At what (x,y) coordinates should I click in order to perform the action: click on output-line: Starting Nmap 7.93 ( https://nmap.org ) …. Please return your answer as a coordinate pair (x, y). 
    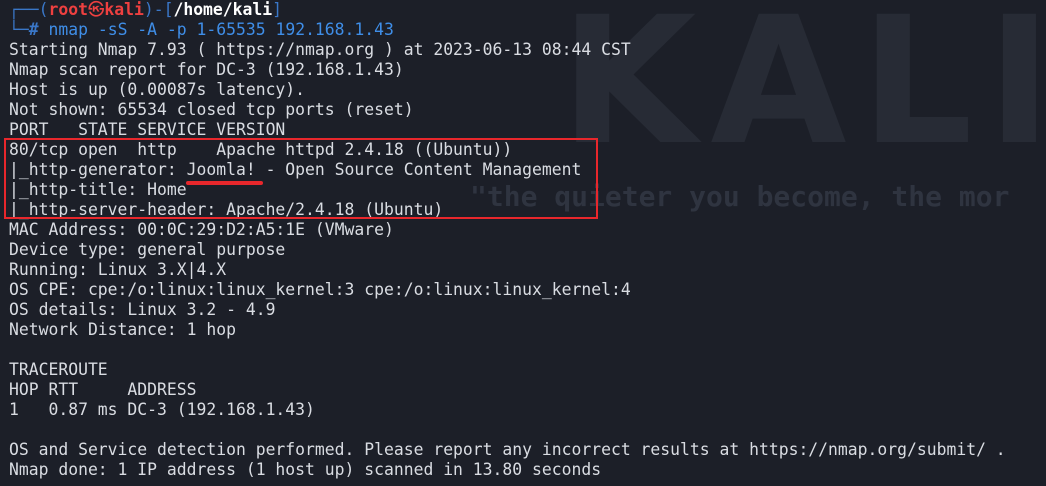
    Looking at the image, I should click on (320, 49).